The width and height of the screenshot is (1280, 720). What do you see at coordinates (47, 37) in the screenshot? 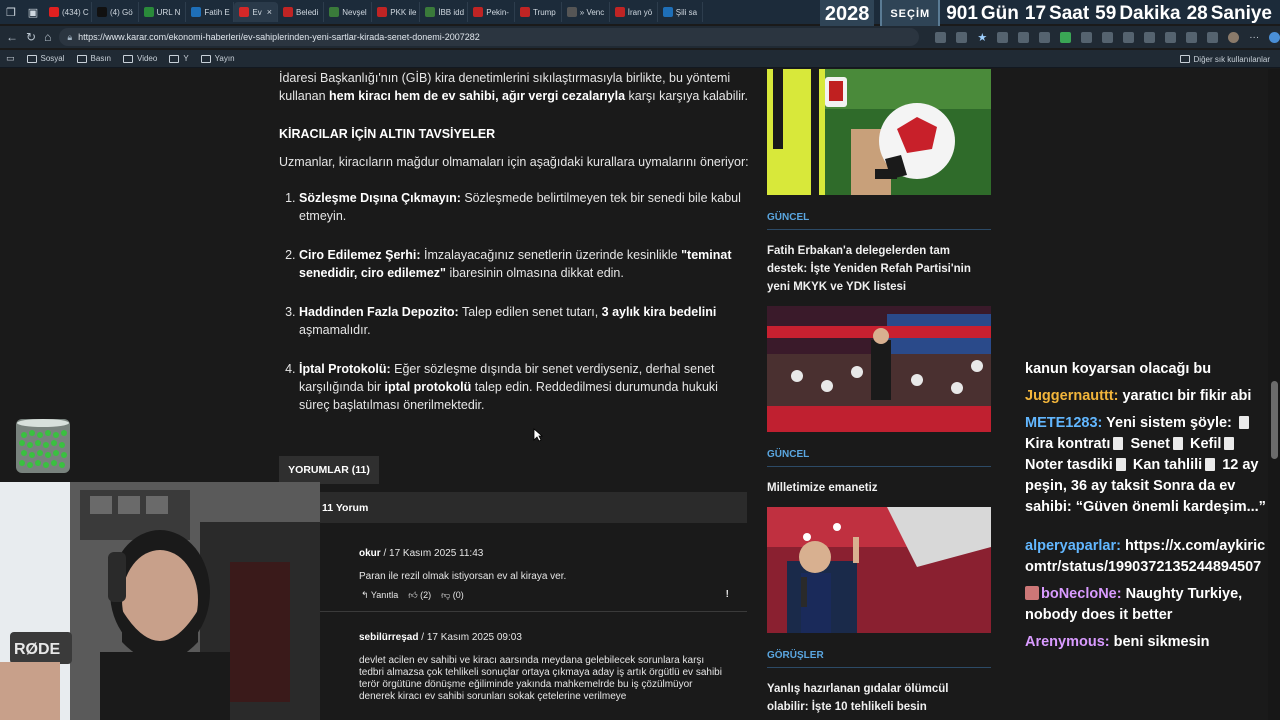
I see `home-icon: ⌂` at bounding box center [47, 37].